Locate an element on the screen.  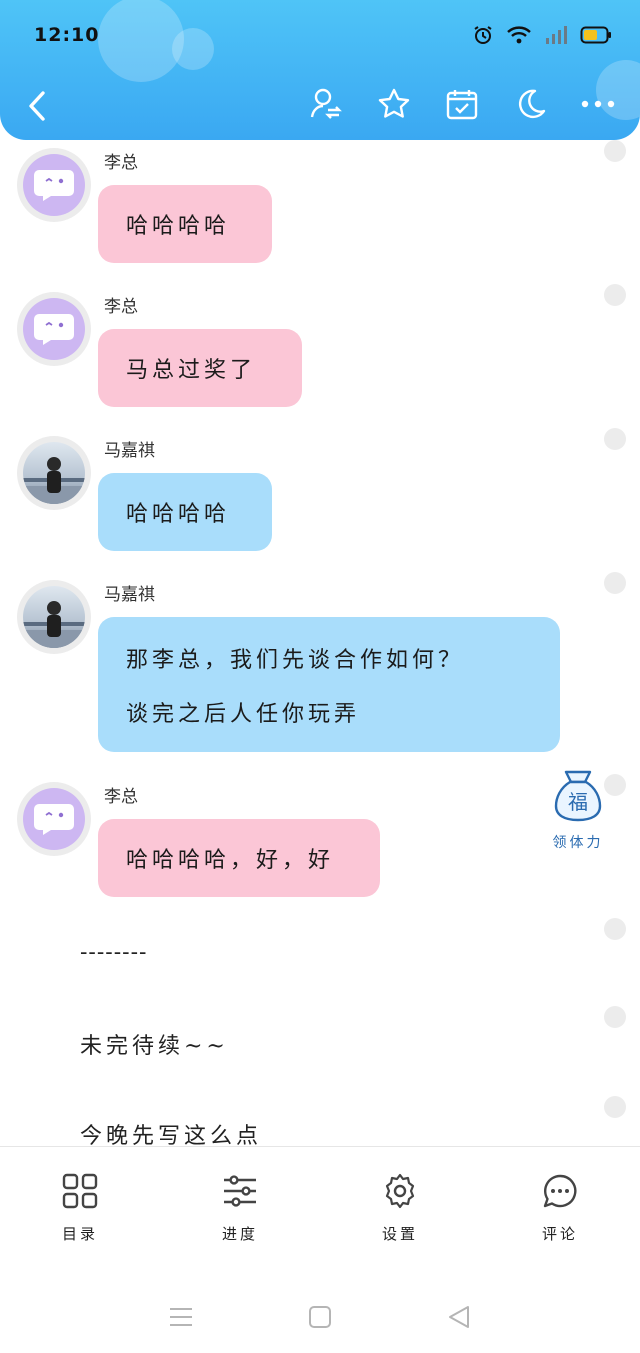
comment-icon is located at coordinates (560, 1191).